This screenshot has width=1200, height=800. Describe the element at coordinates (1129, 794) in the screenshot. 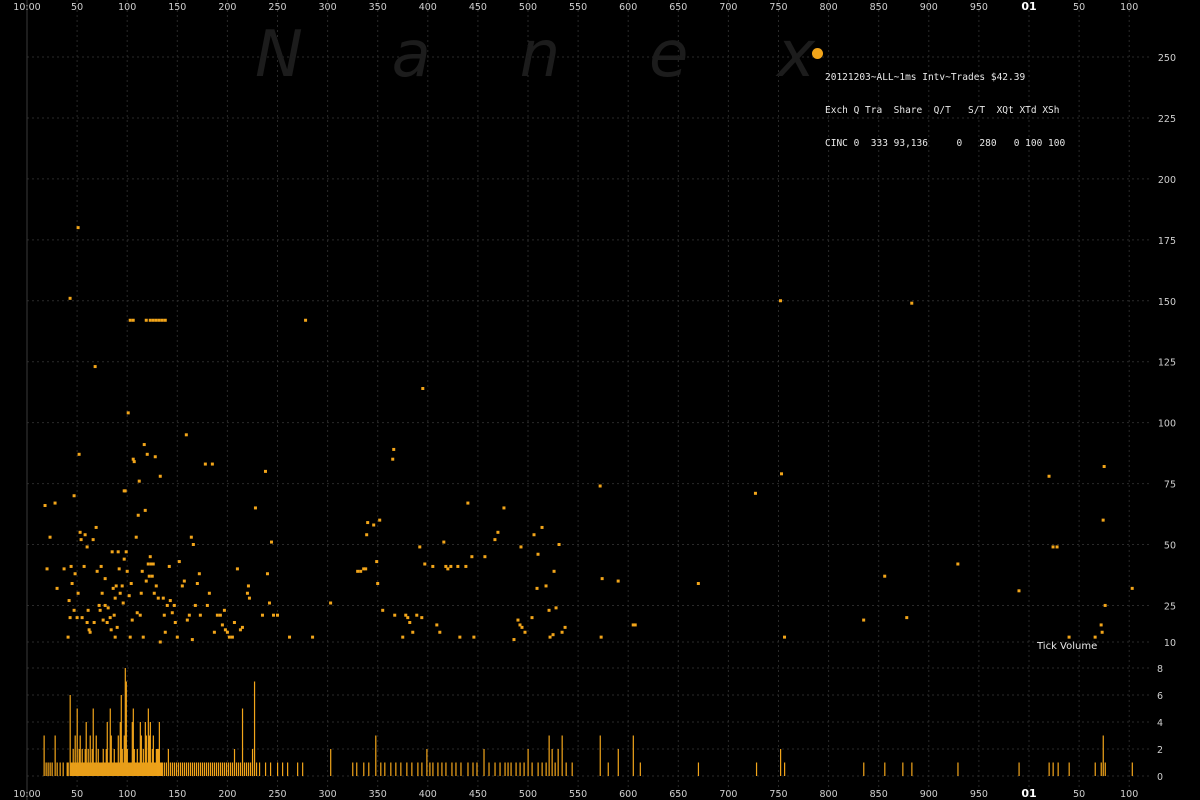

I see `bottom-tick-label: 100` at that location.